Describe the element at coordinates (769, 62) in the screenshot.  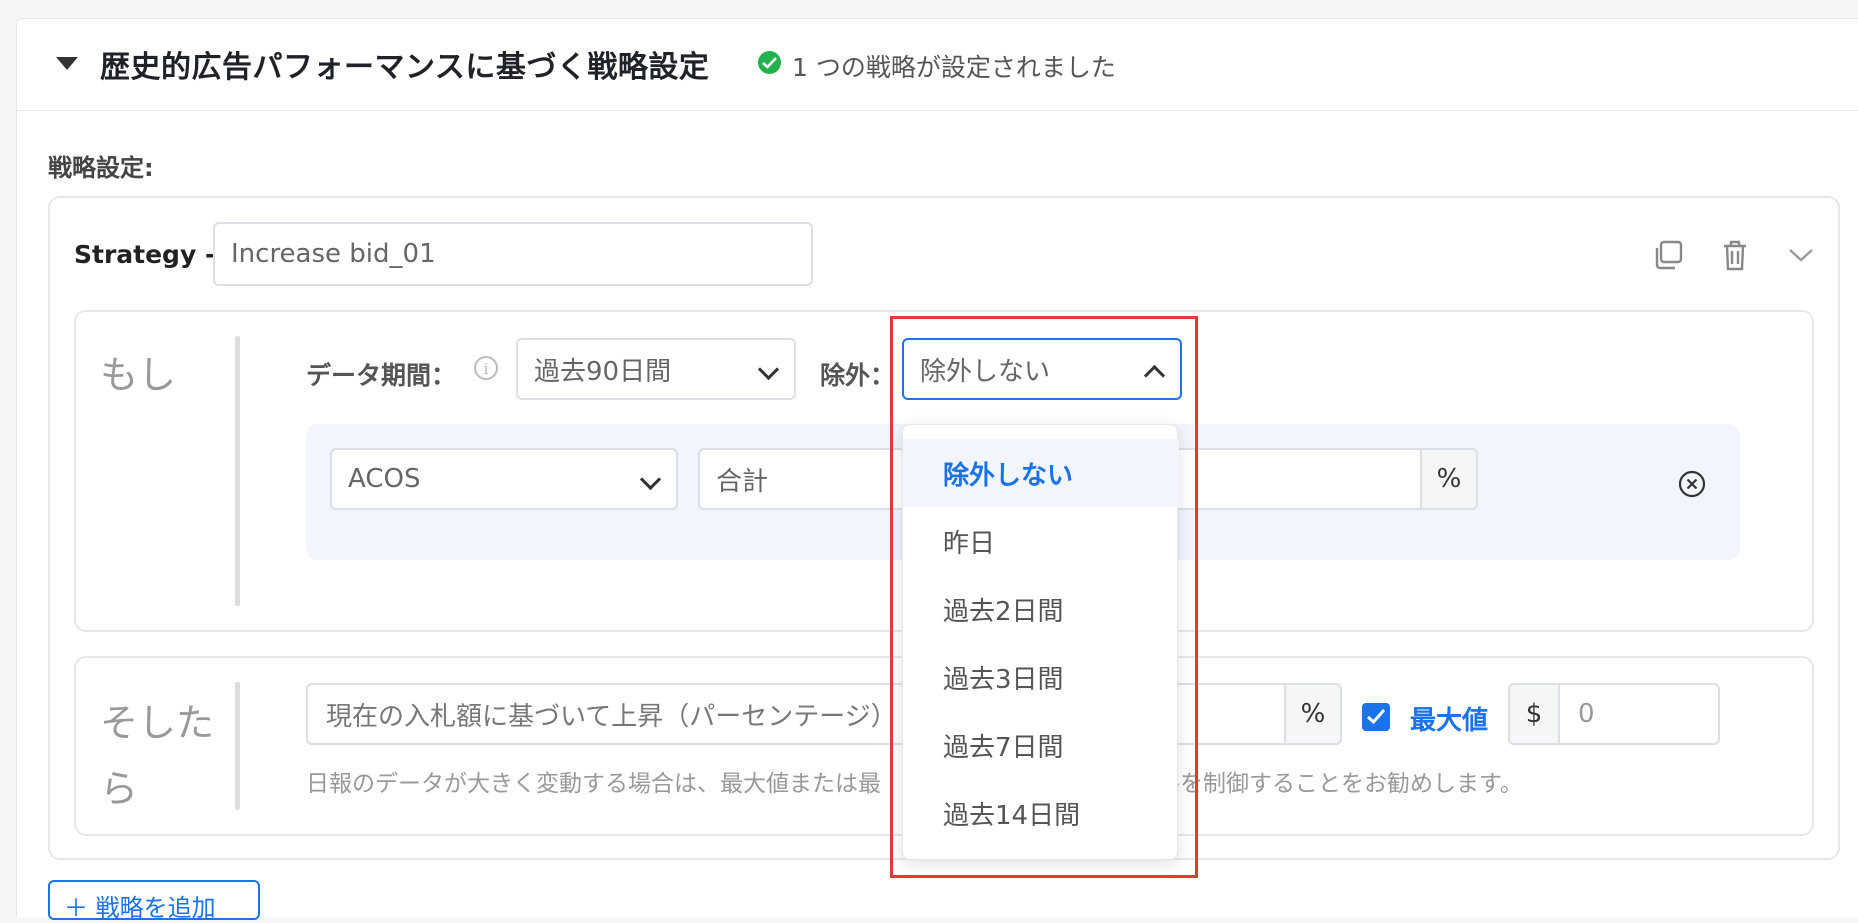
I see `check-circle-icon` at that location.